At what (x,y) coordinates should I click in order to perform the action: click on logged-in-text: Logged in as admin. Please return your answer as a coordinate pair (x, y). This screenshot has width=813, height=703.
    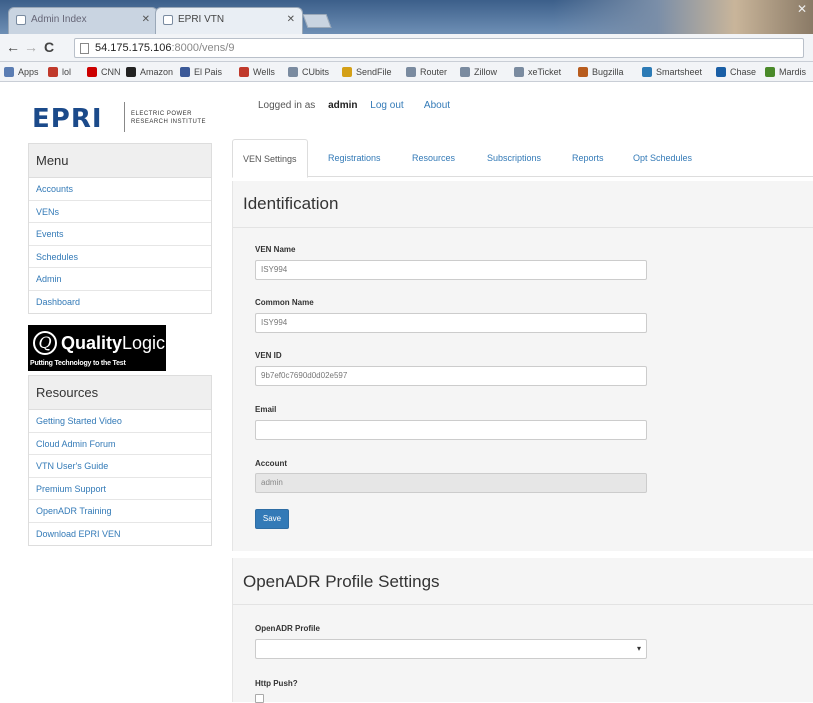
    Looking at the image, I should click on (308, 105).